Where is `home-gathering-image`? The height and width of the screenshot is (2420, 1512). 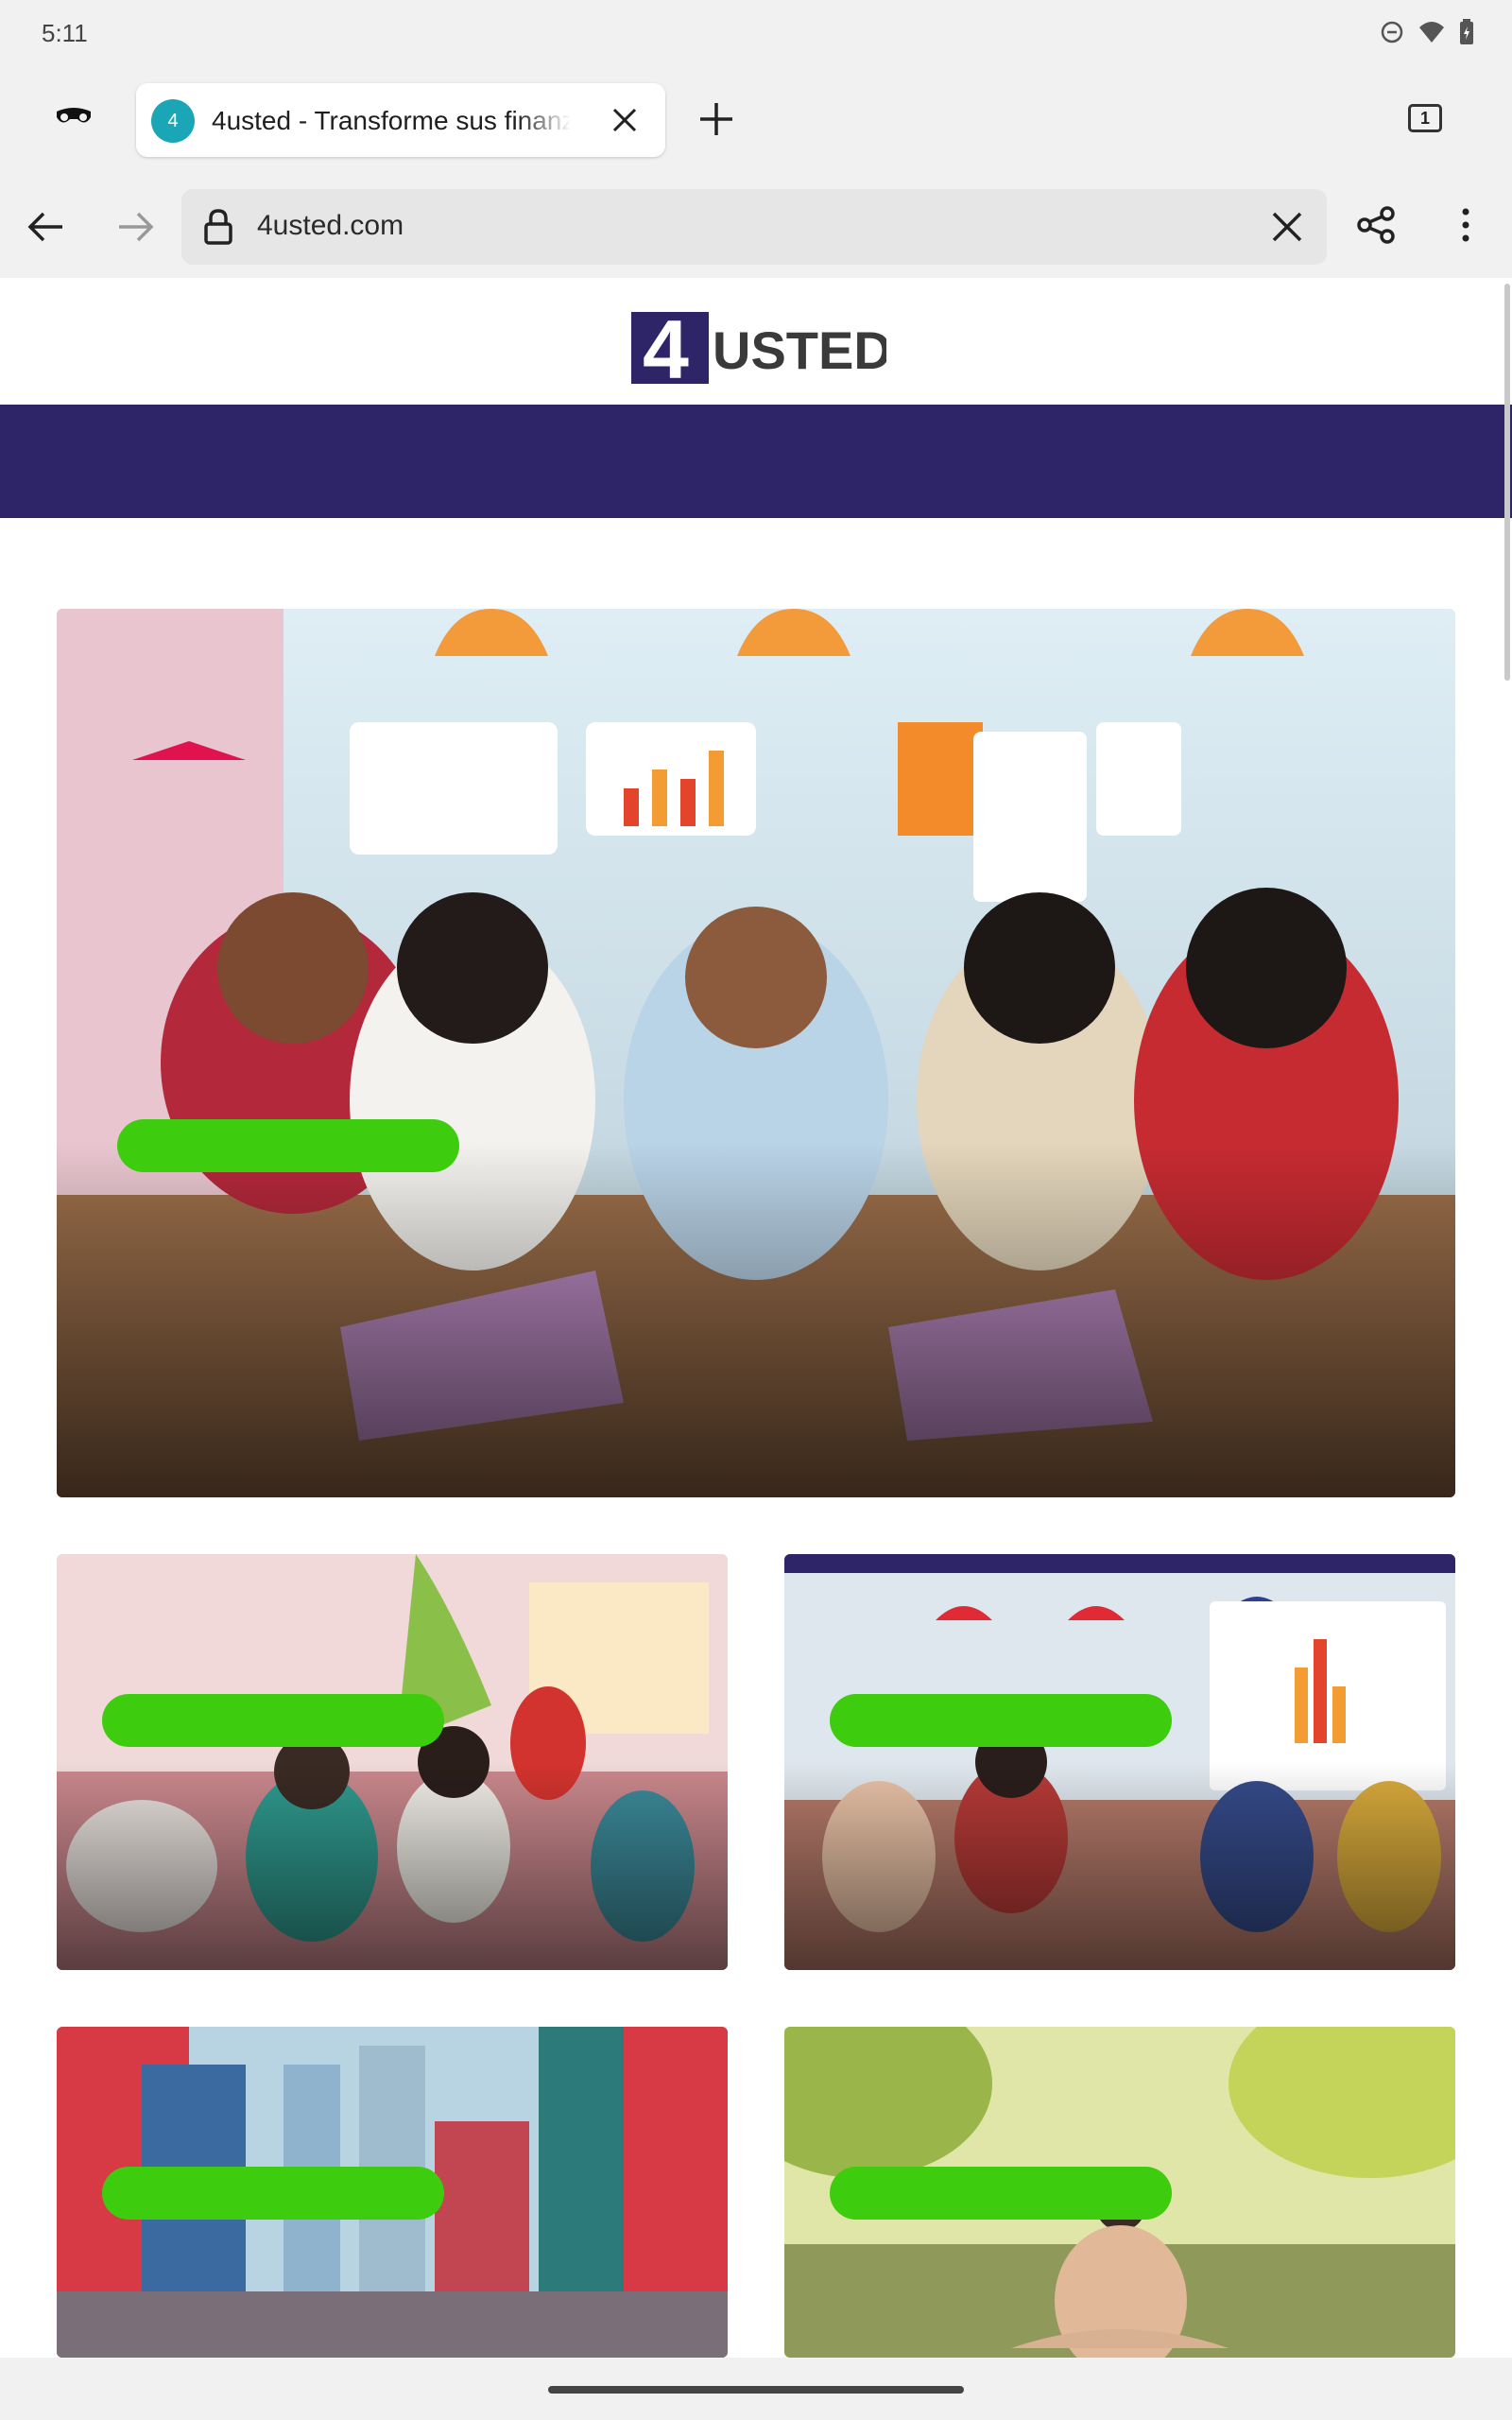 home-gathering-image is located at coordinates (392, 1762).